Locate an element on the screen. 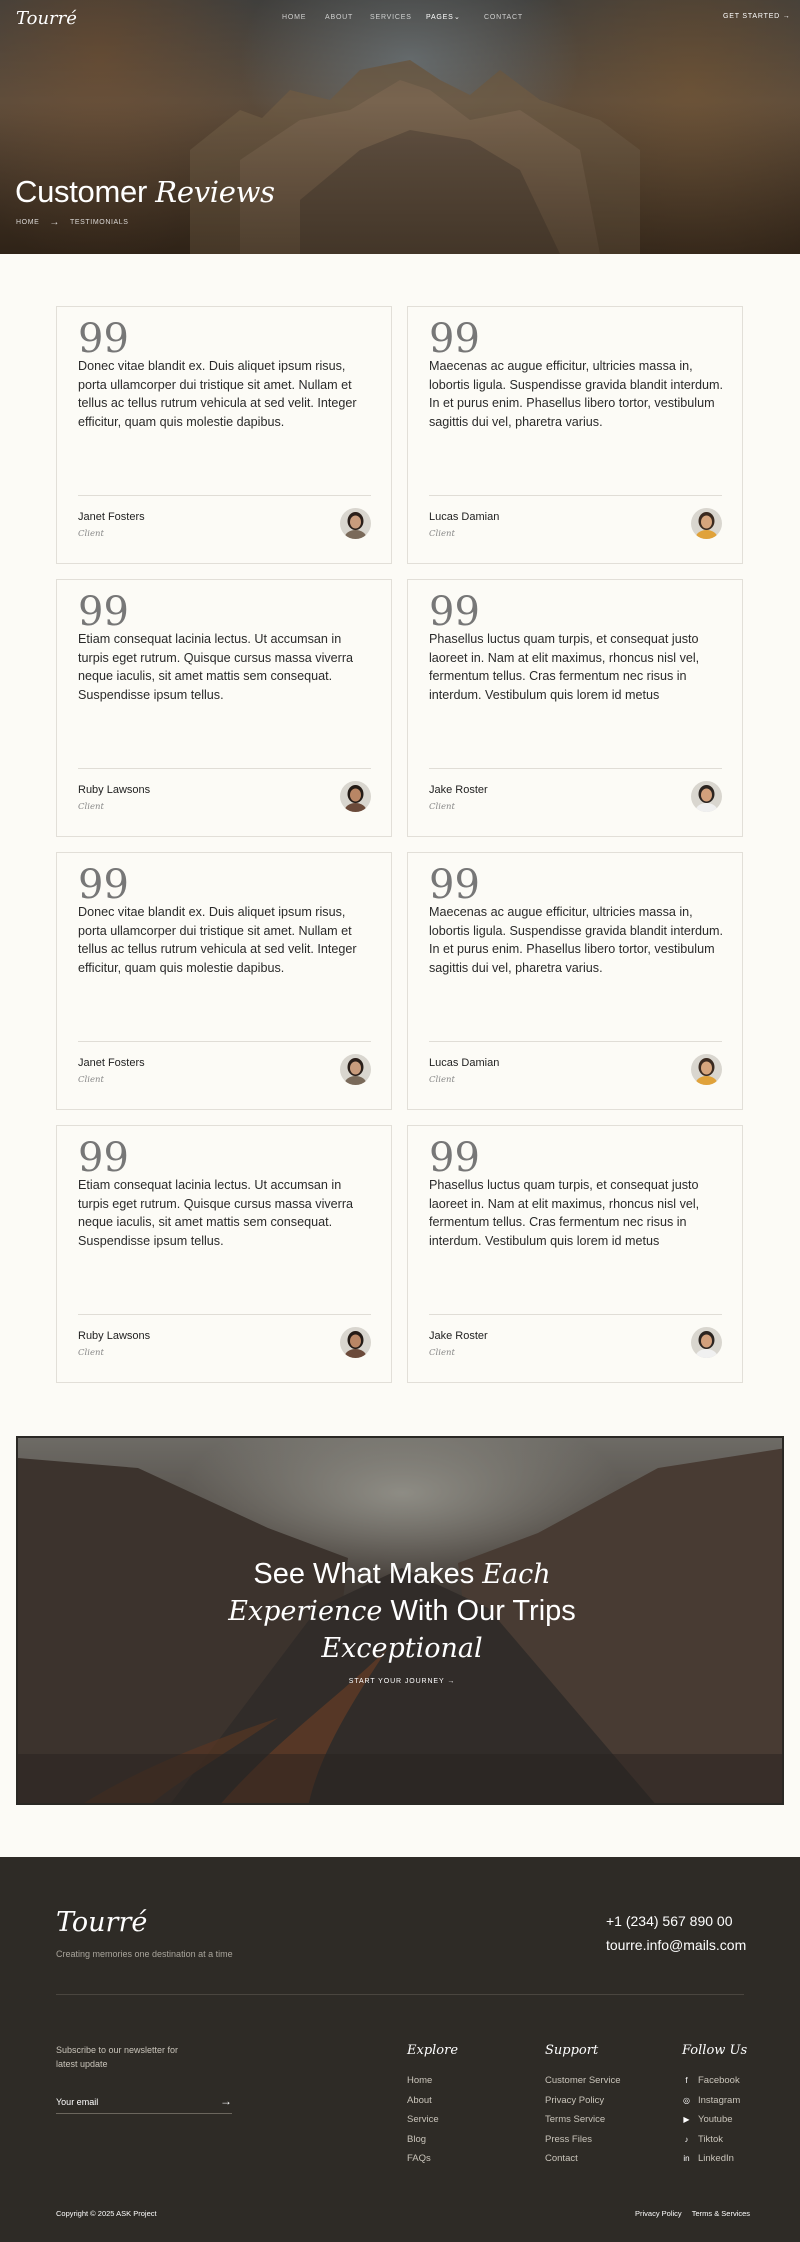 The image size is (800, 2242). footer-phone: +1 (234) 567 890 00 is located at coordinates (669, 1921).